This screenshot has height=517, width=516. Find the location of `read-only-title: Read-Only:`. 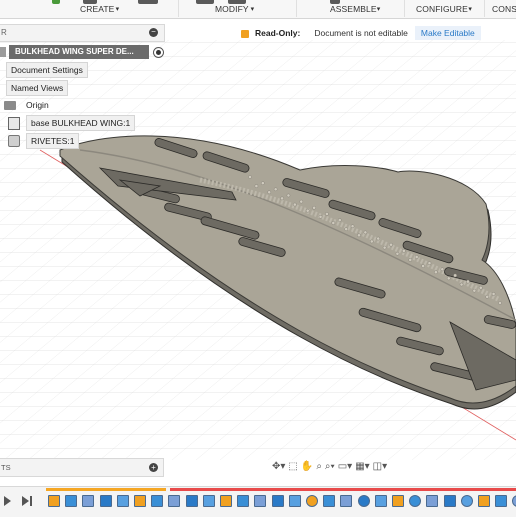

read-only-title: Read-Only: is located at coordinates (278, 32).